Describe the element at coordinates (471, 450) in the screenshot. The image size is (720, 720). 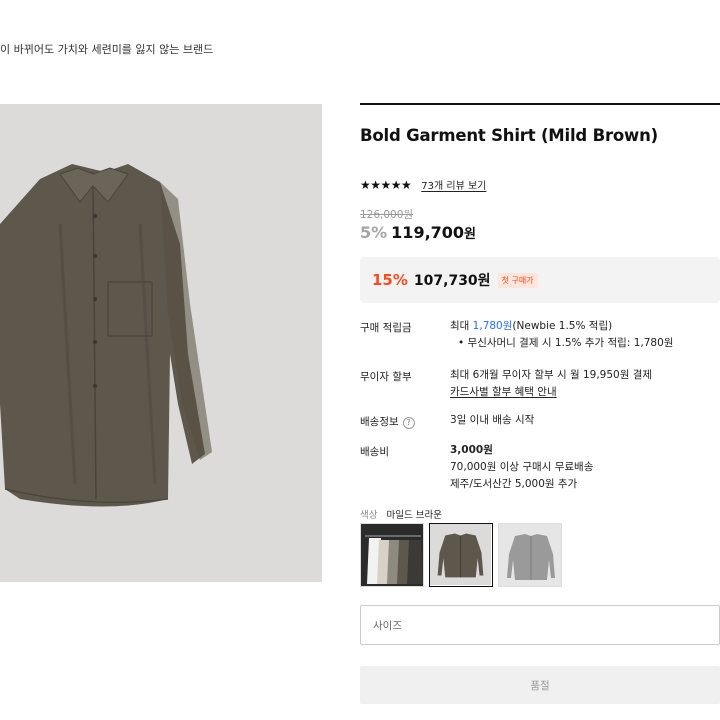
I see `shipping-fee-amount: 3,000원` at that location.